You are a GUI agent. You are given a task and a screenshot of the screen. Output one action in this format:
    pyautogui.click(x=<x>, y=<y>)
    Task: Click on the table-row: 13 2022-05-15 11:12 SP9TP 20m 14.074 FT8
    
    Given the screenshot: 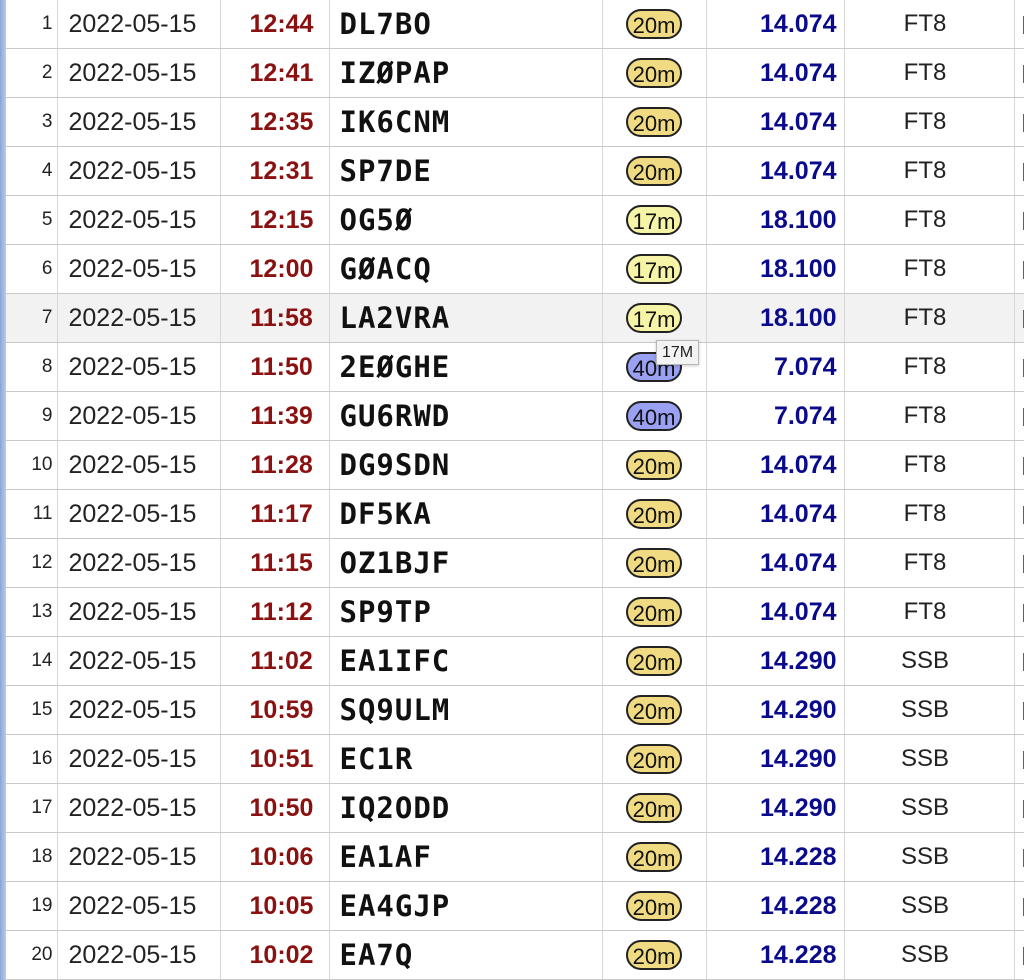 What is the action you would take?
    pyautogui.click(x=515, y=612)
    